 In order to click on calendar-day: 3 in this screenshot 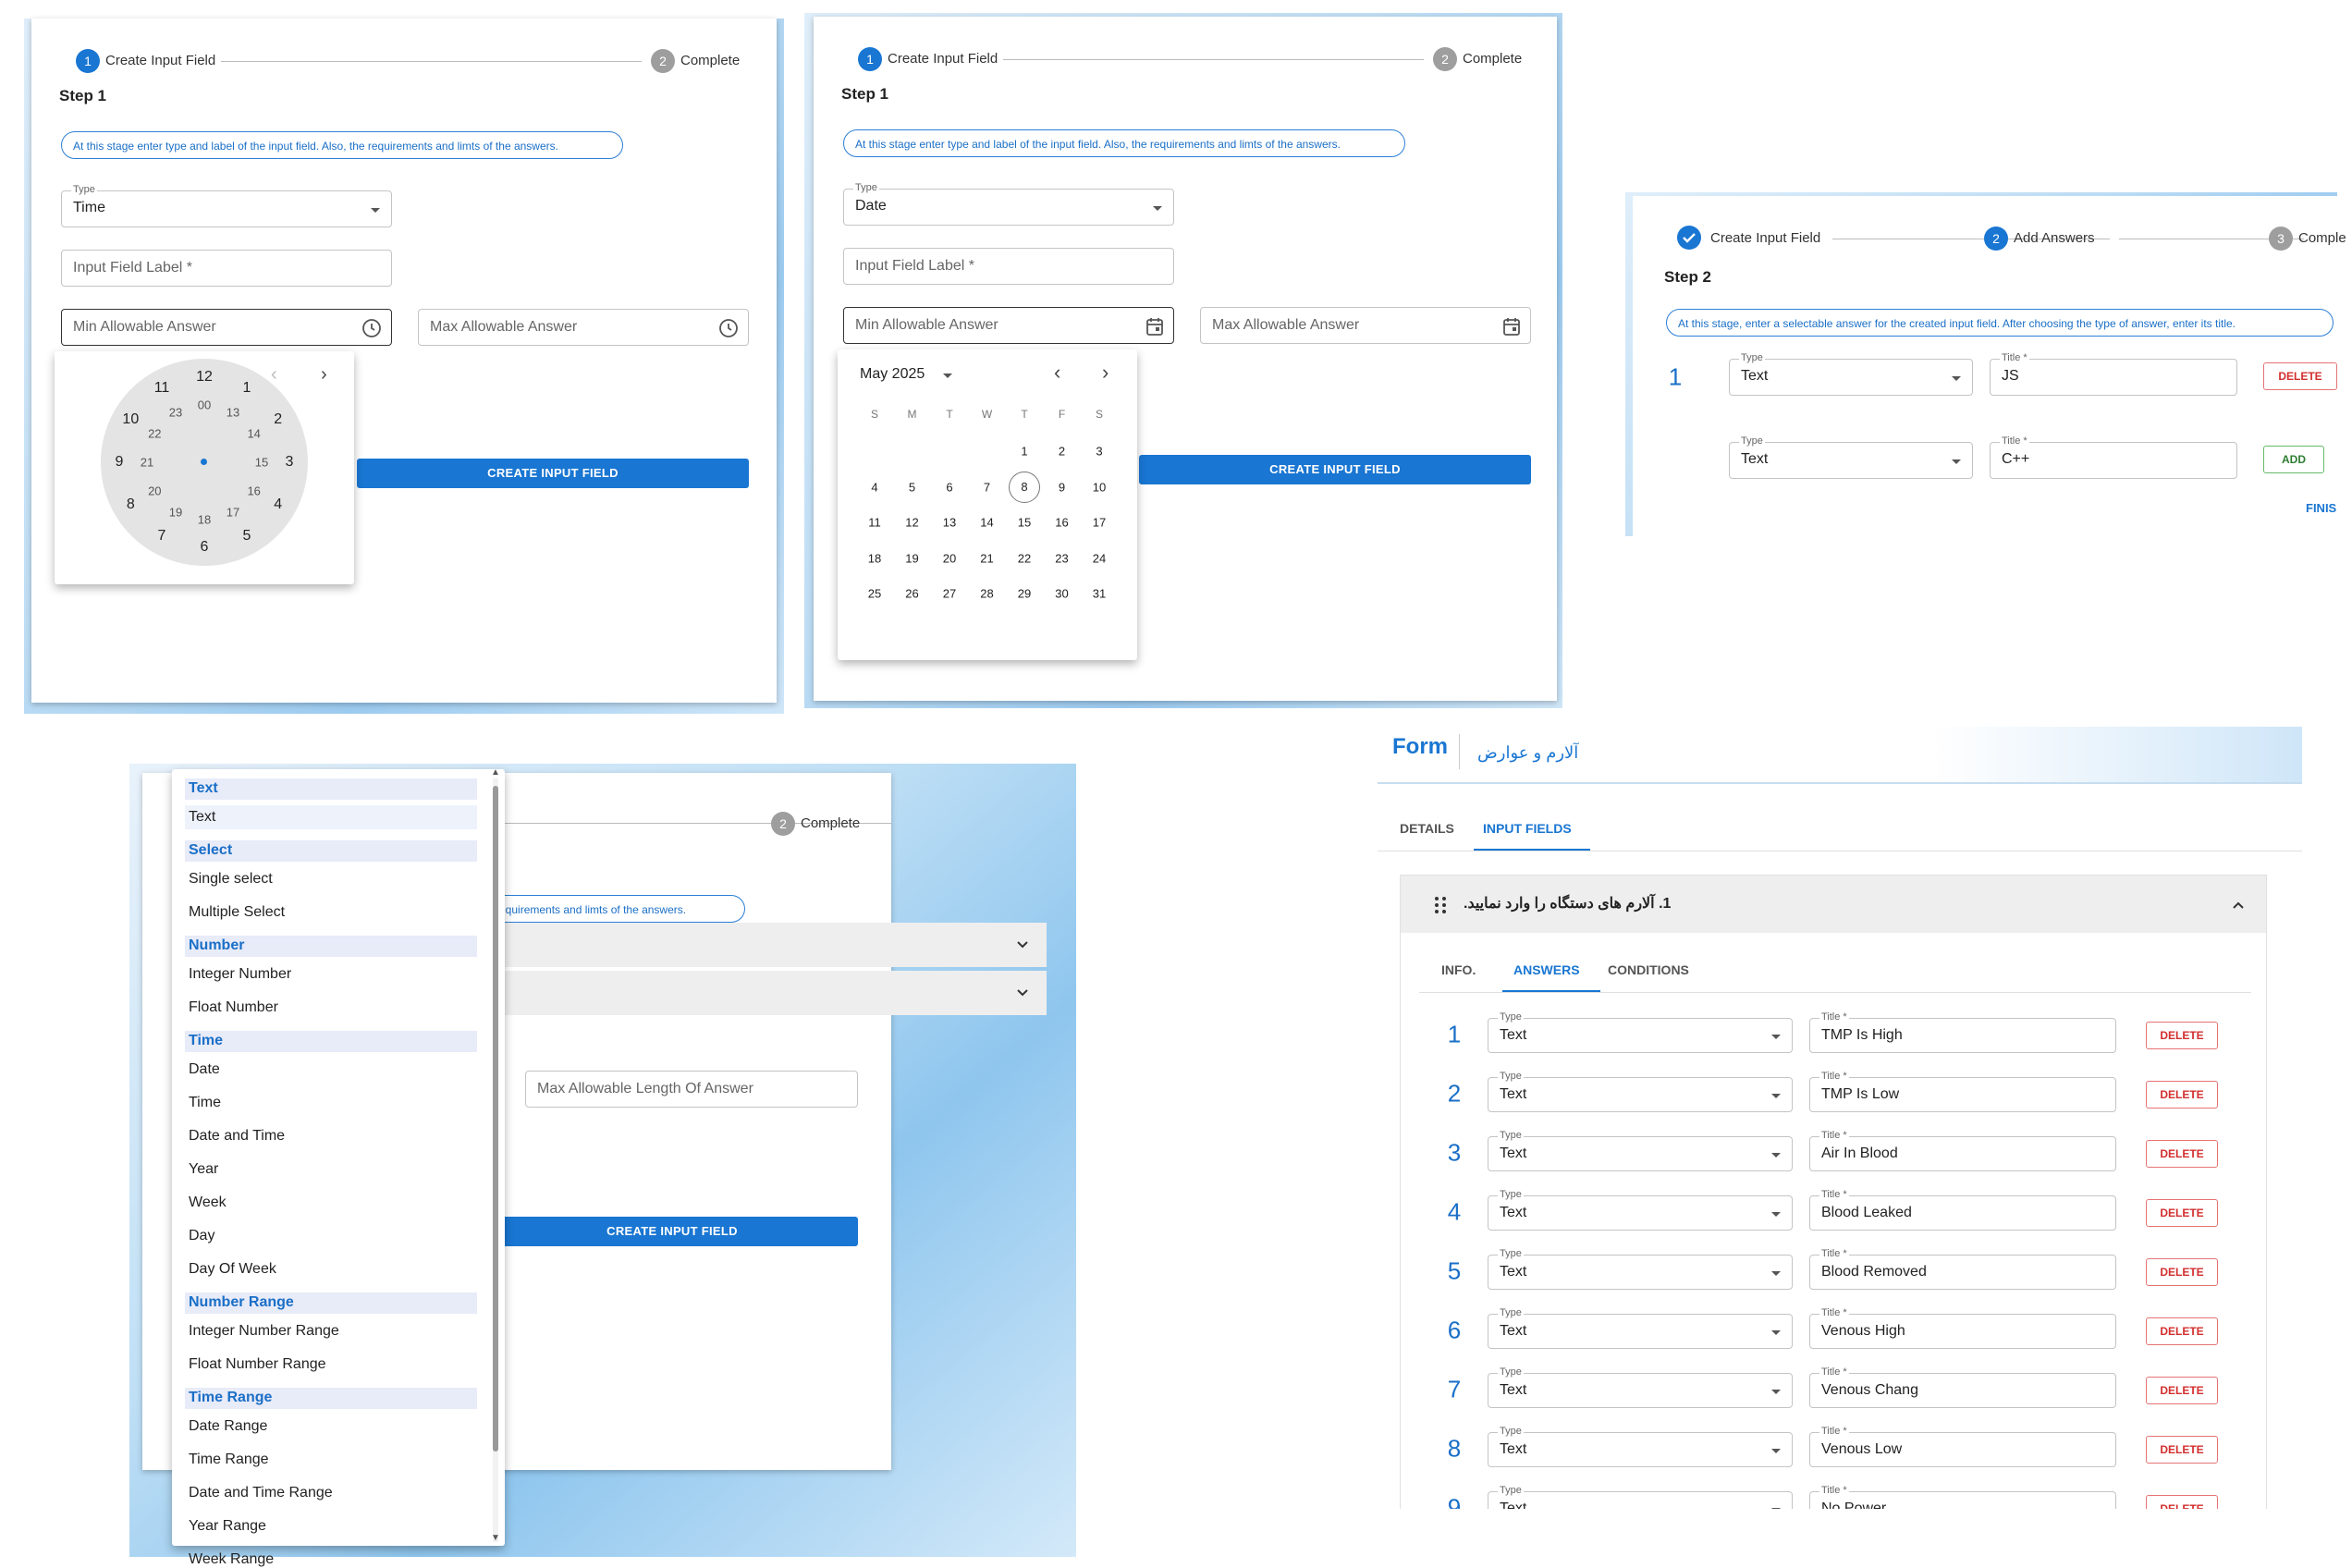, I will do `click(1099, 452)`.